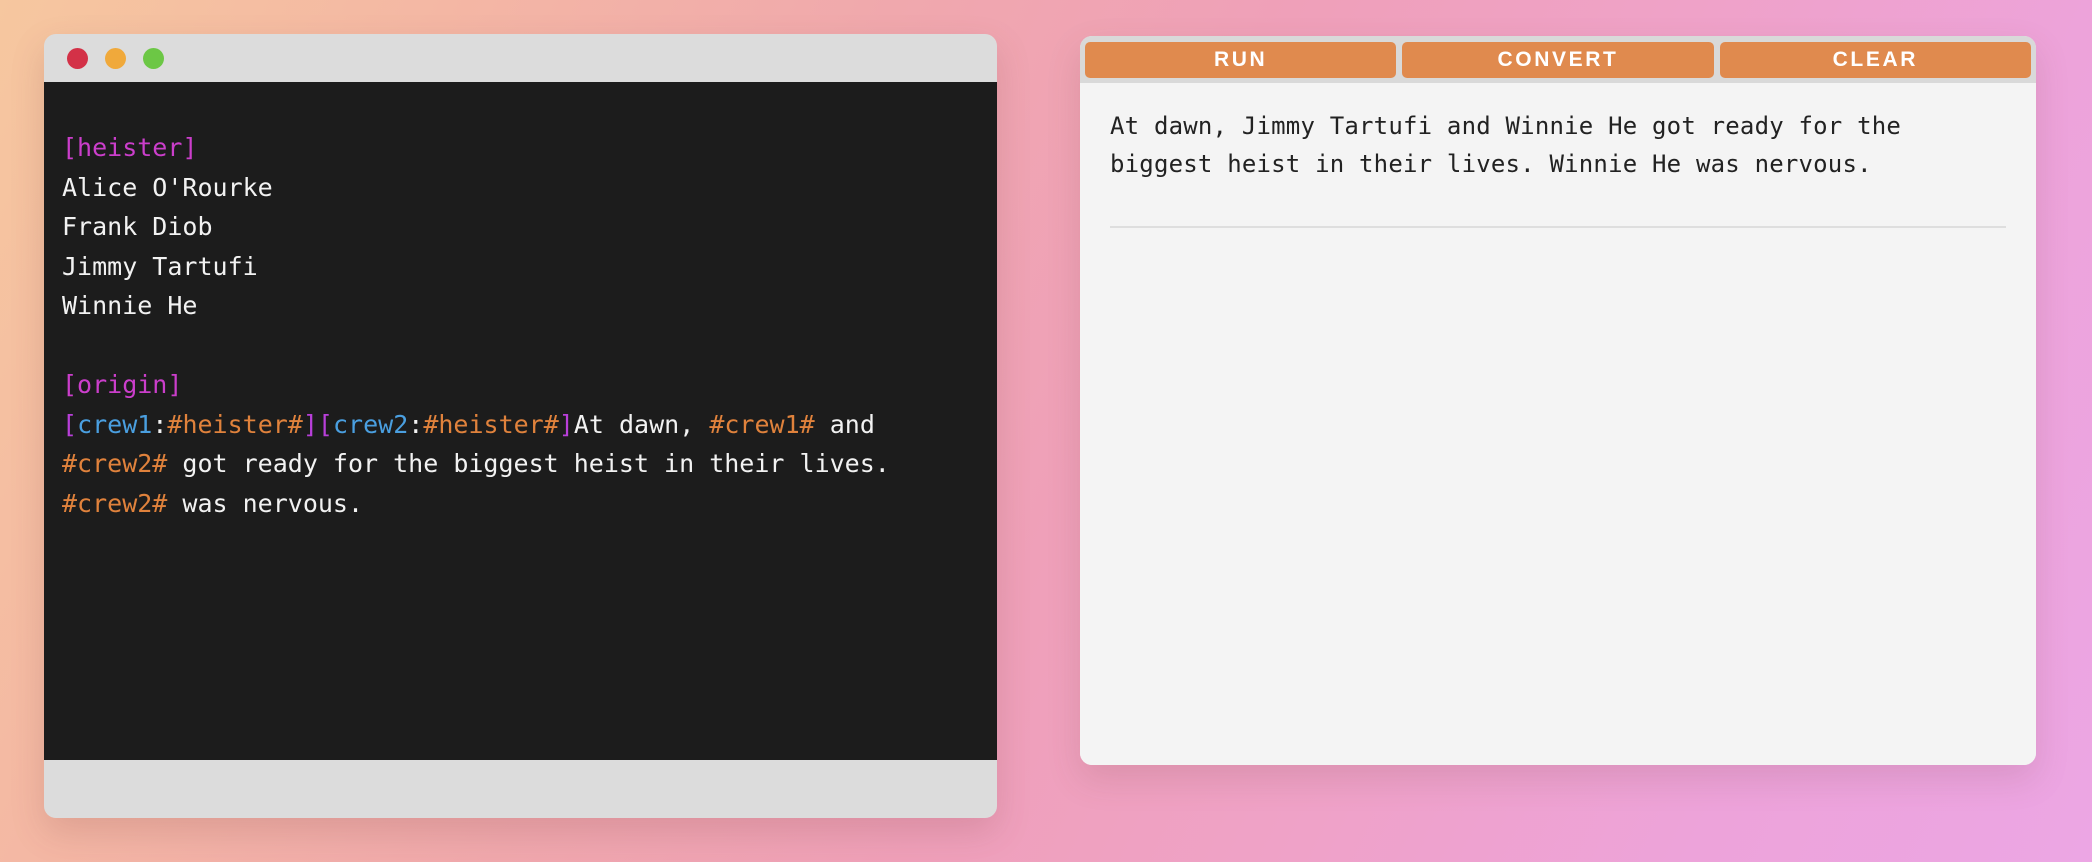 The width and height of the screenshot is (2092, 862). What do you see at coordinates (265, 503) in the screenshot?
I see `origin-text-4: was nervous.` at bounding box center [265, 503].